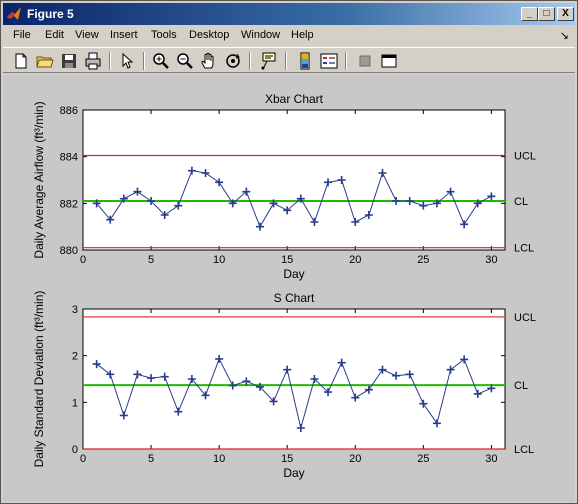 This screenshot has height=504, width=578. What do you see at coordinates (54, 35) in the screenshot?
I see `menu-edit: Edit` at bounding box center [54, 35].